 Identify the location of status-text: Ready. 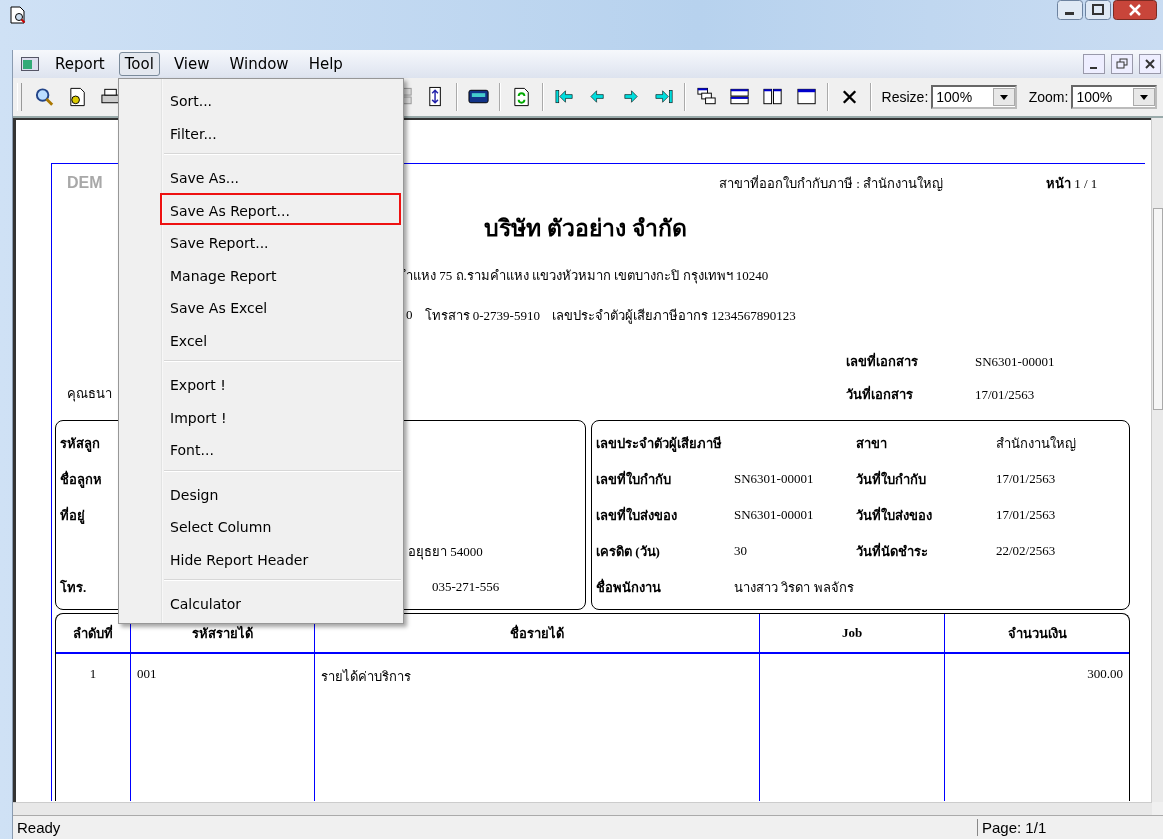
(39, 827).